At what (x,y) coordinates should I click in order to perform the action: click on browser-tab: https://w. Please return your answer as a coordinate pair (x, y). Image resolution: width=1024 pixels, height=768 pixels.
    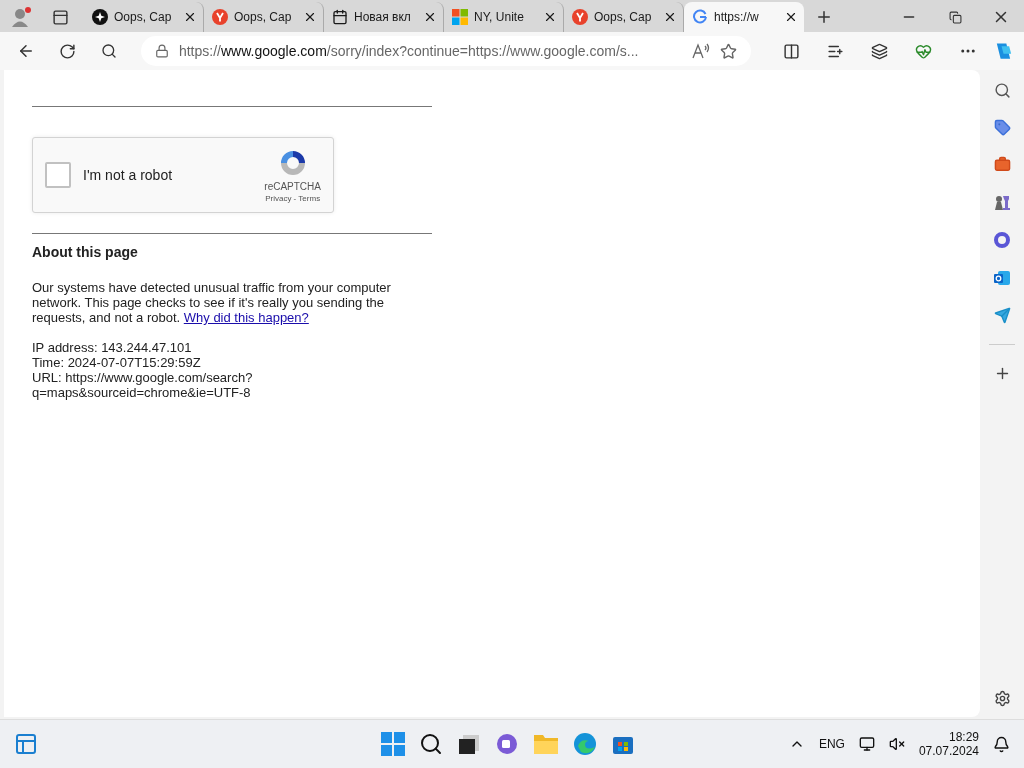
    Looking at the image, I should click on (744, 17).